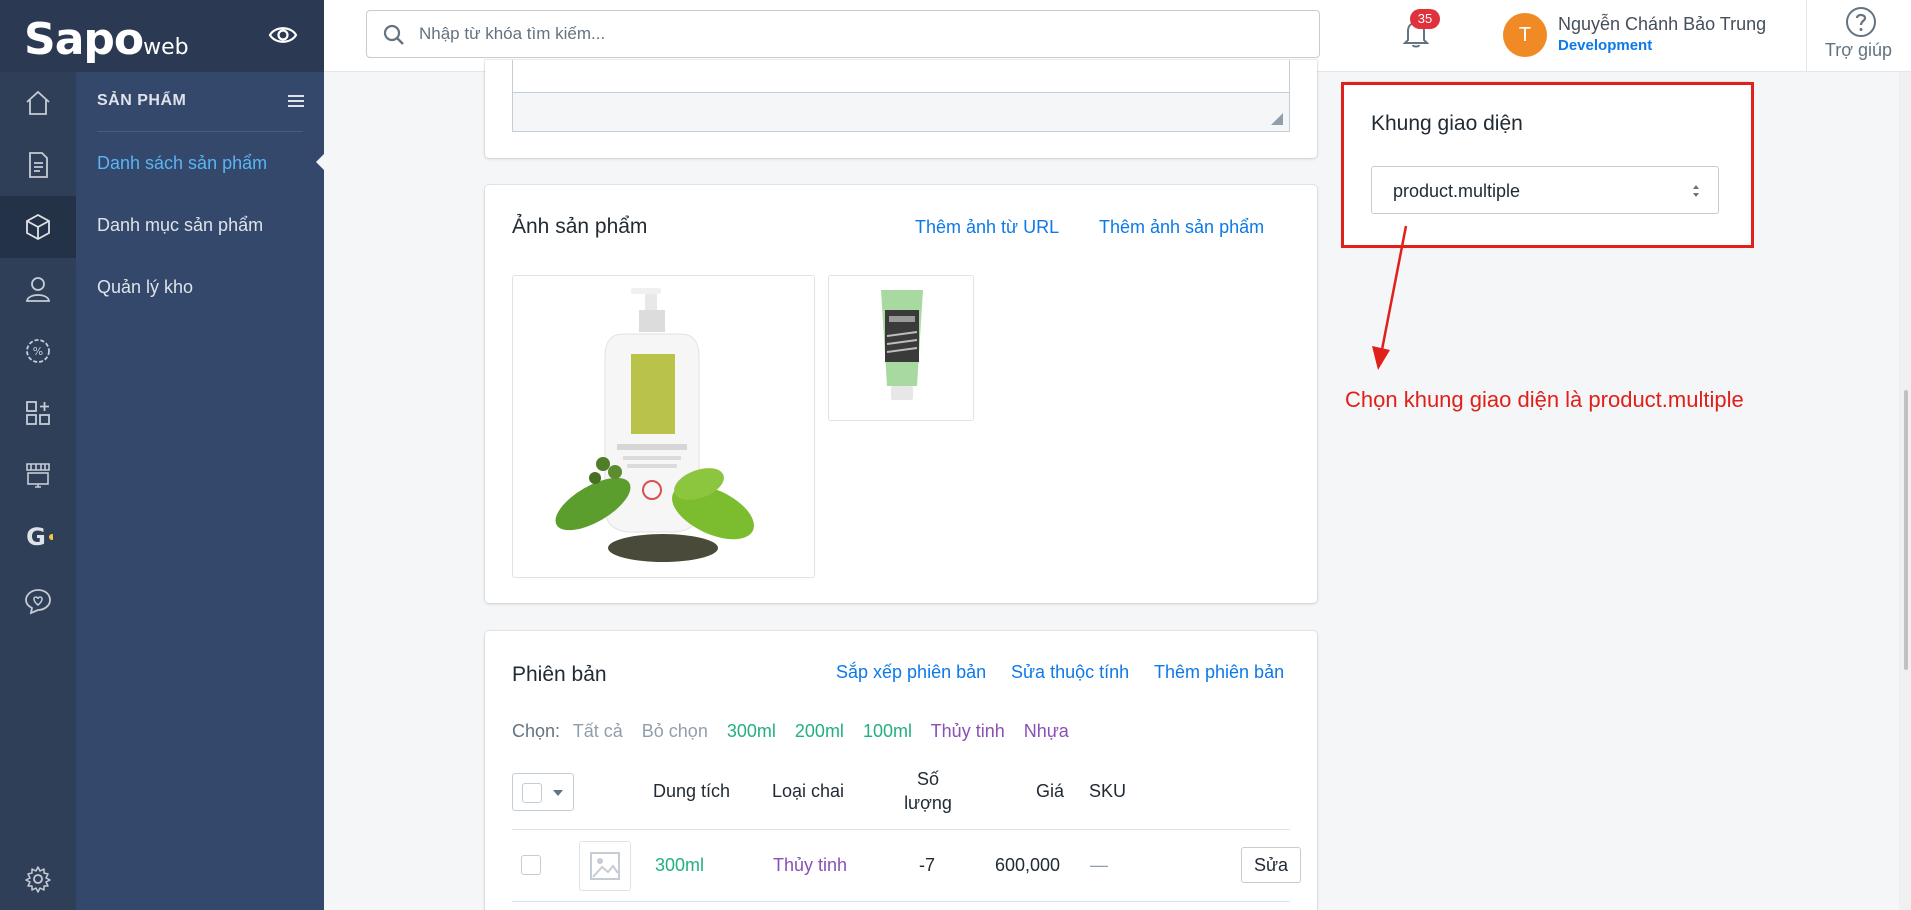  I want to click on add-variant-link: Thêm phiên bản, so click(1219, 672).